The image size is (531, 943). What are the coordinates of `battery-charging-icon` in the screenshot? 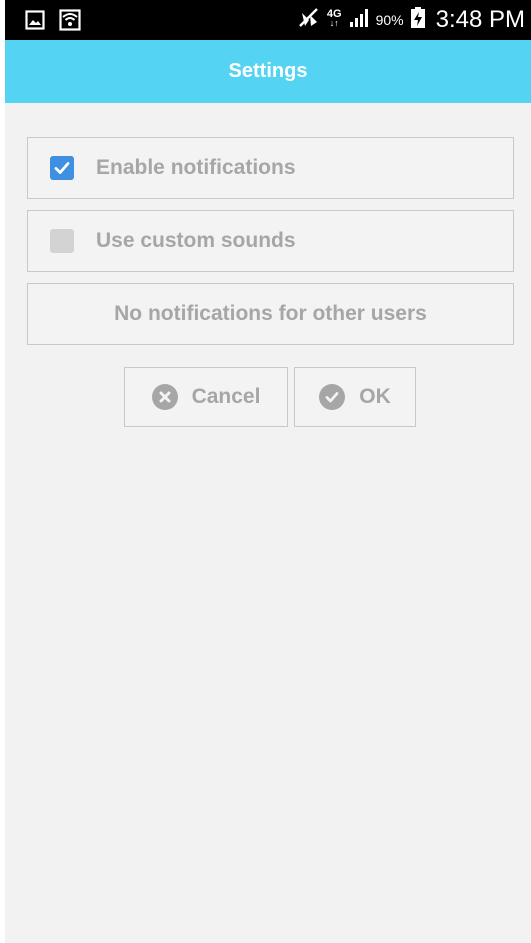 It's located at (418, 20).